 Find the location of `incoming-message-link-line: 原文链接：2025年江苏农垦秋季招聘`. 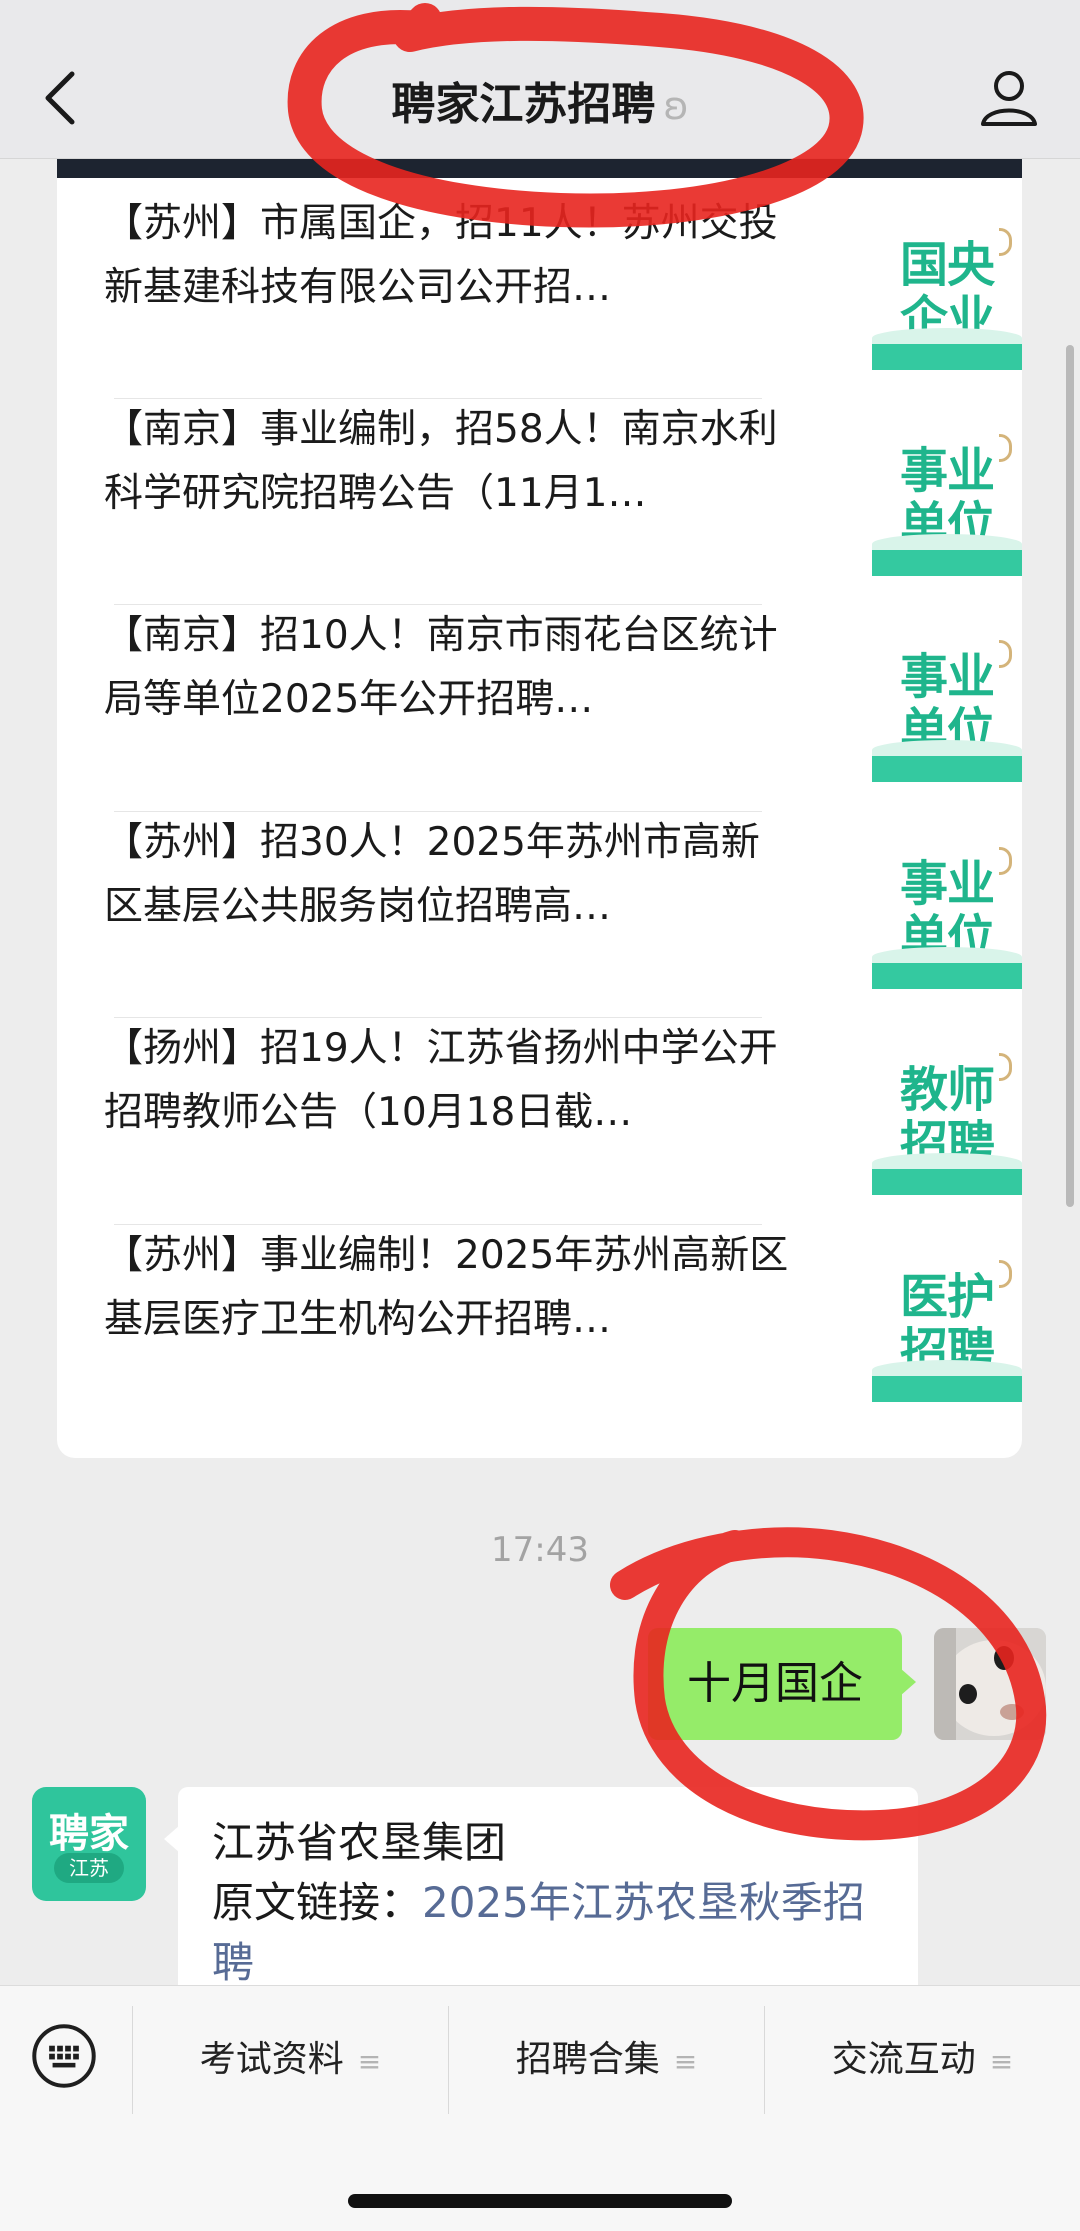

incoming-message-link-line: 原文链接：2025年江苏农垦秋季招聘 is located at coordinates (552, 1933).